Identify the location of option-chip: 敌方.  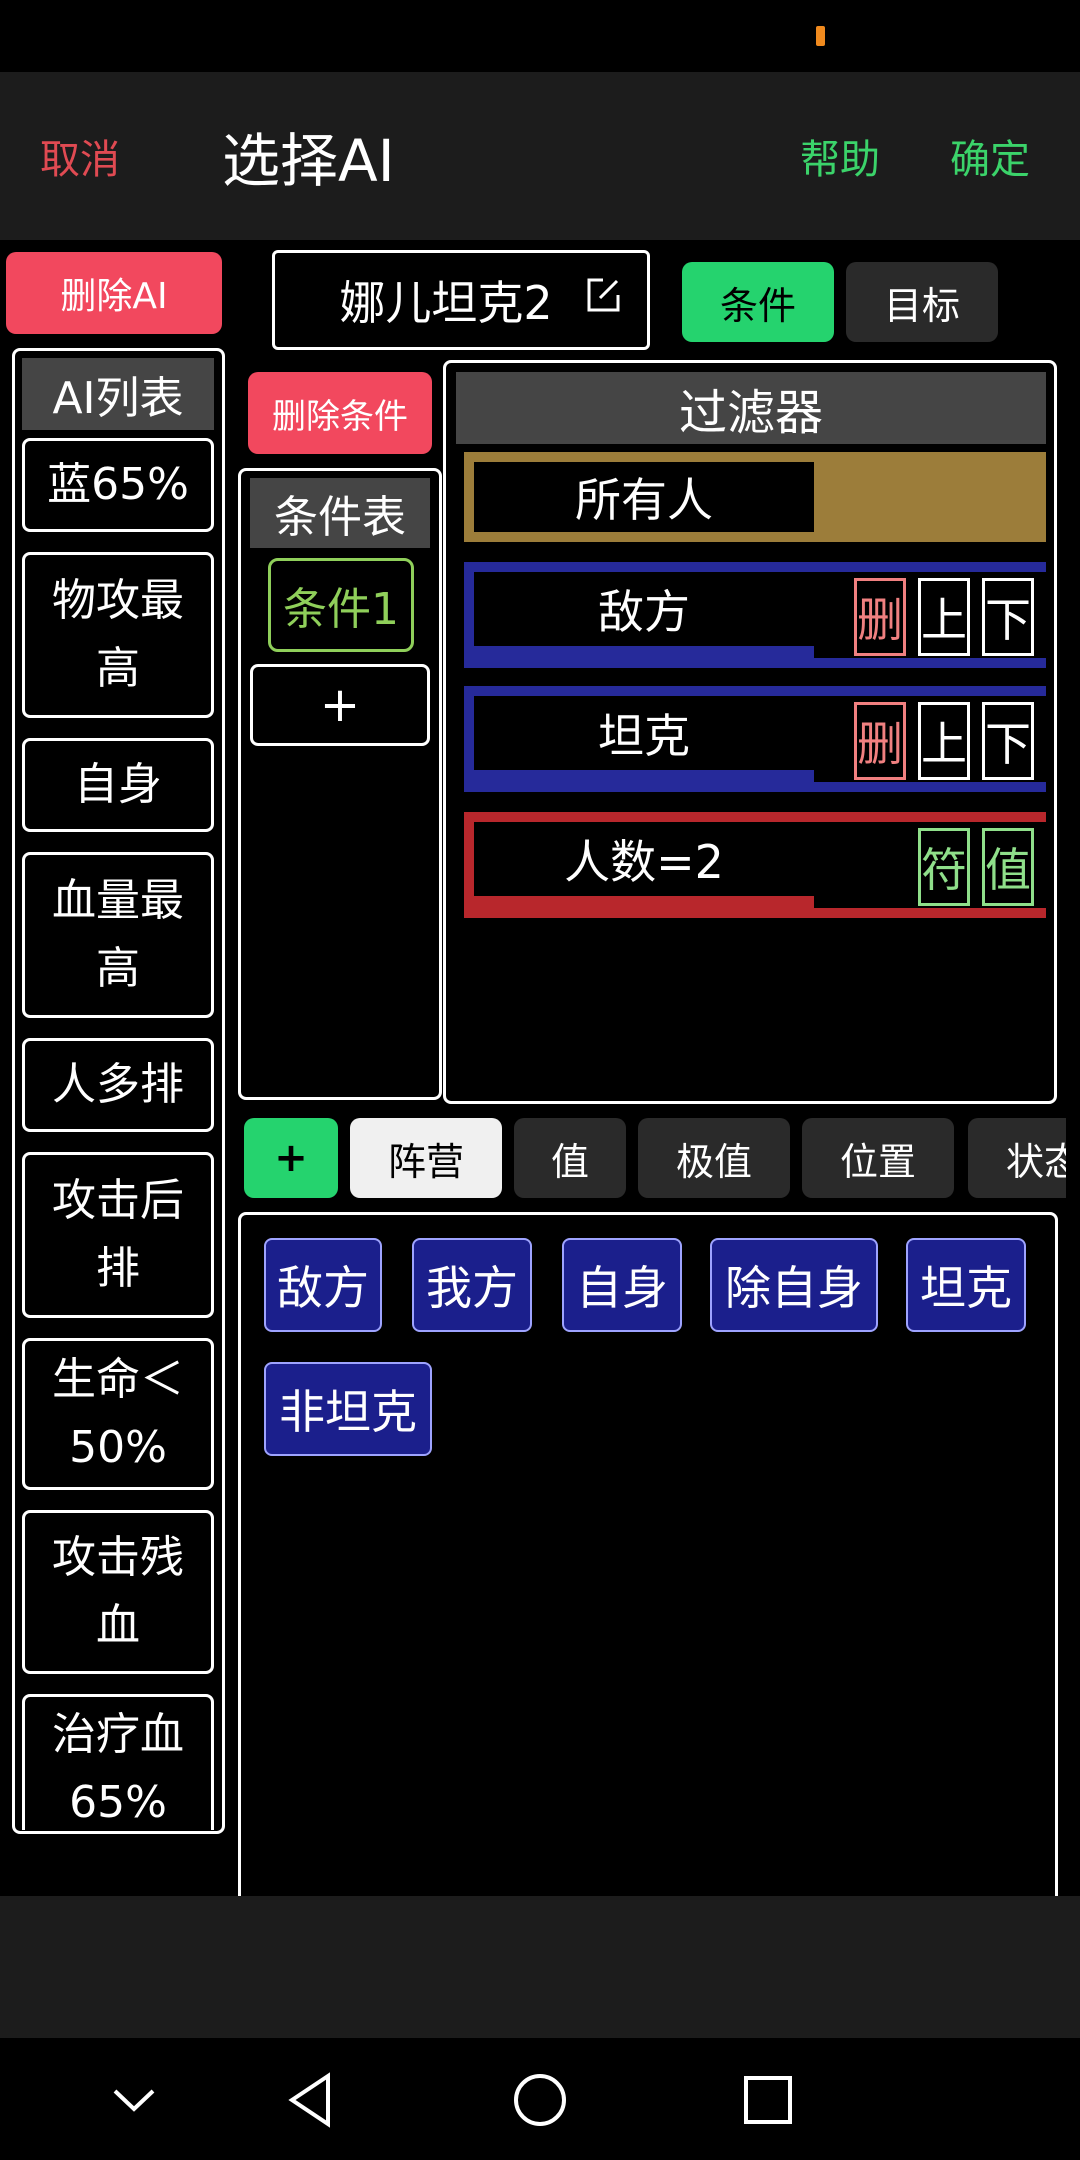
(323, 1285).